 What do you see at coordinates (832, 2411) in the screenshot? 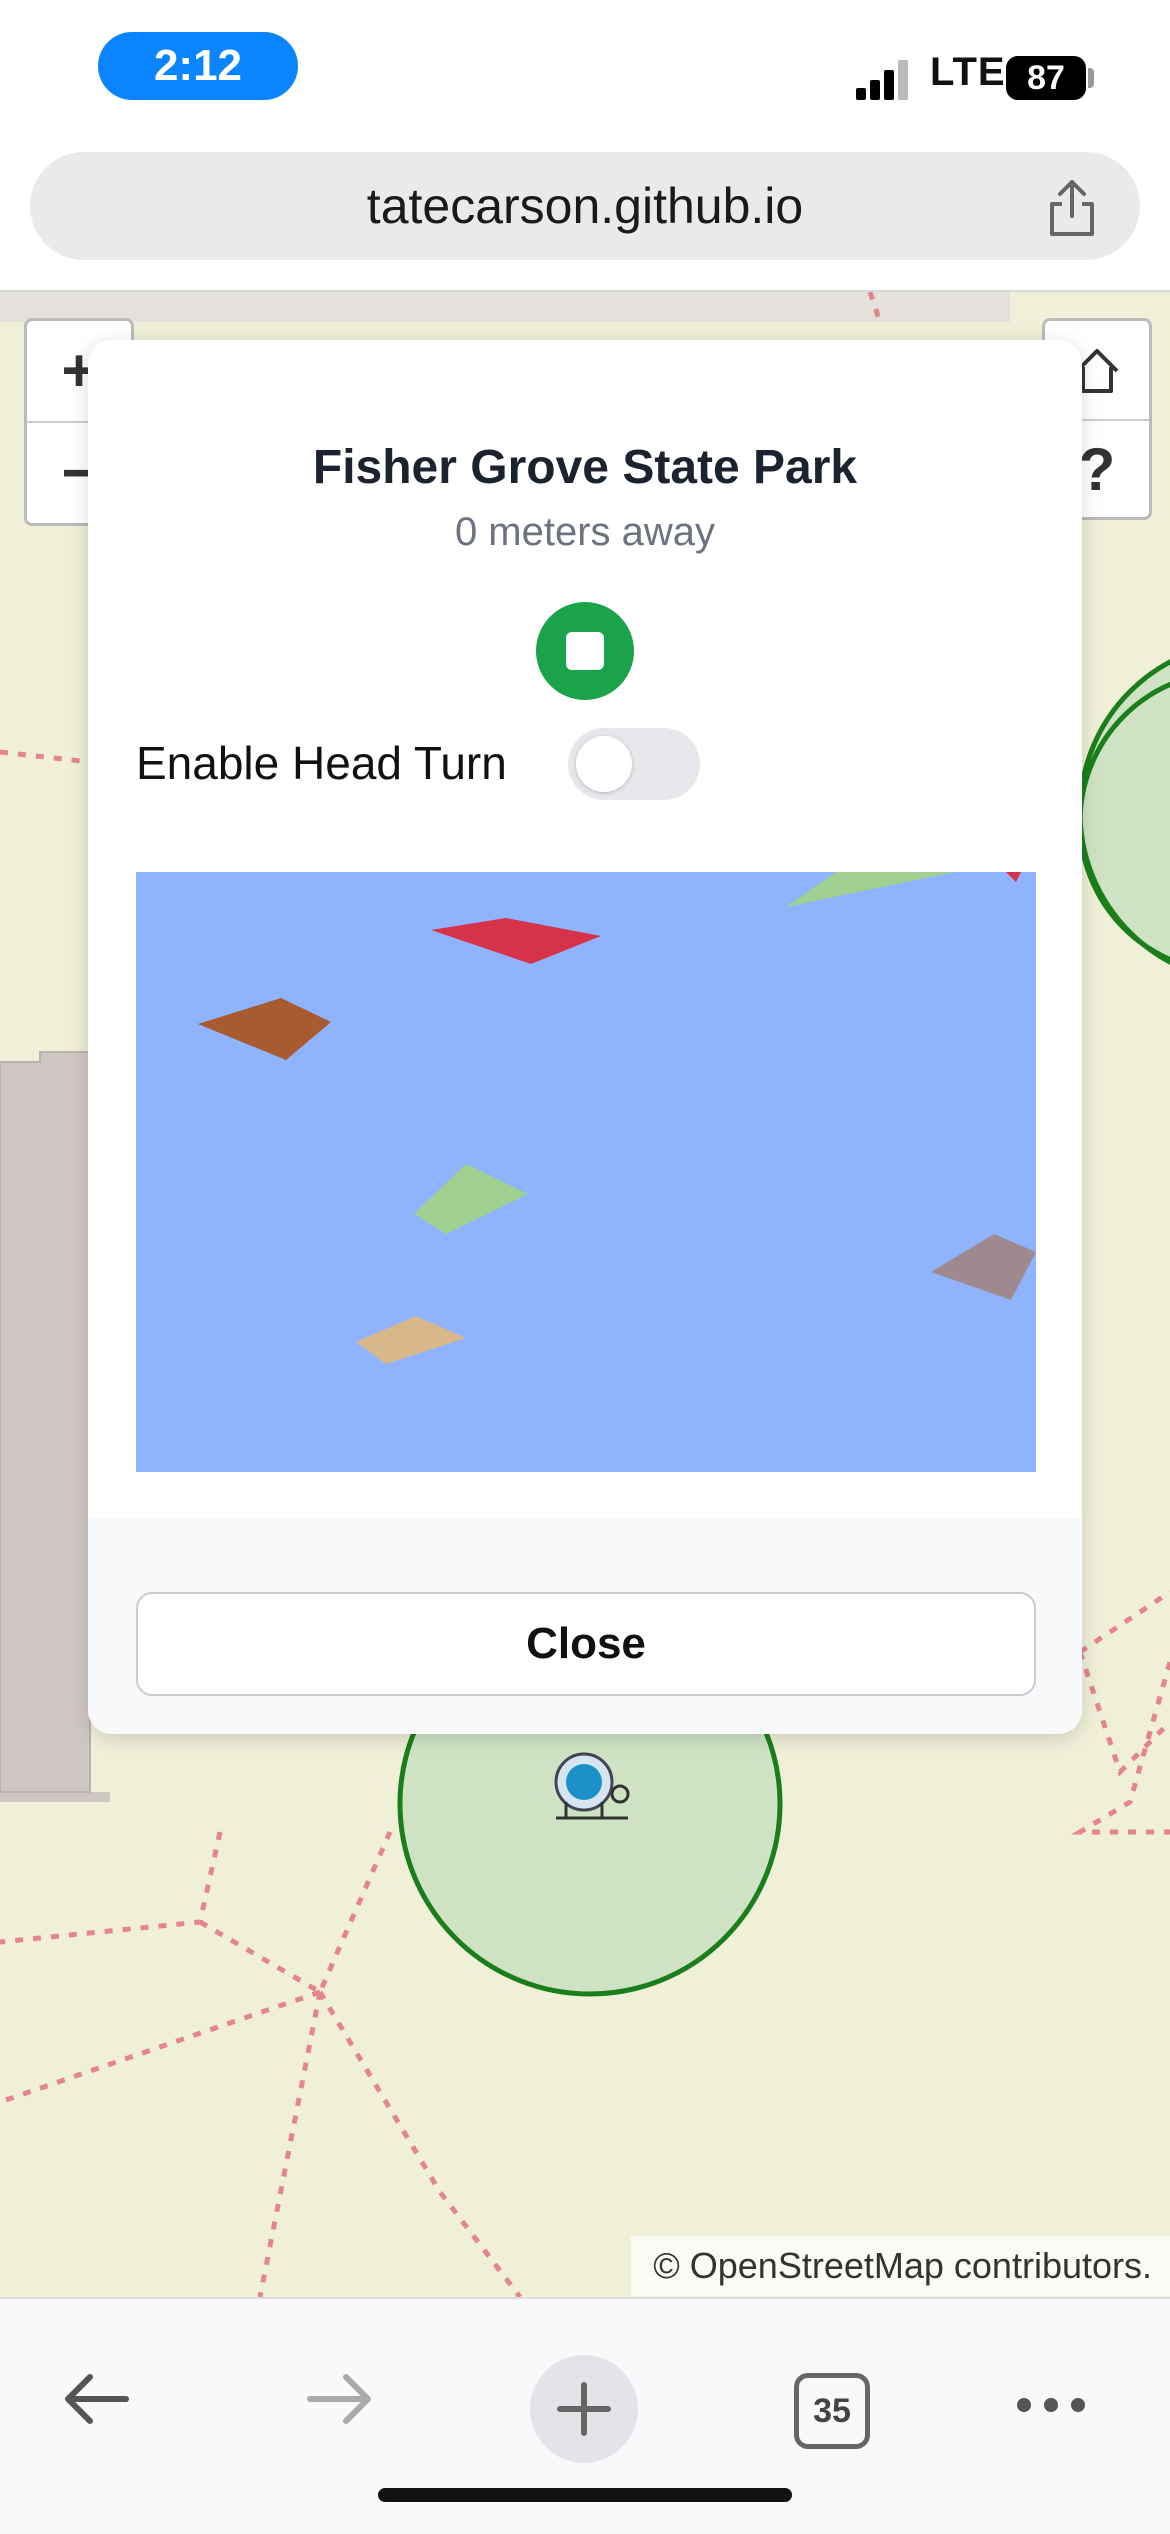
I see `tab-switcher-button: 35` at bounding box center [832, 2411].